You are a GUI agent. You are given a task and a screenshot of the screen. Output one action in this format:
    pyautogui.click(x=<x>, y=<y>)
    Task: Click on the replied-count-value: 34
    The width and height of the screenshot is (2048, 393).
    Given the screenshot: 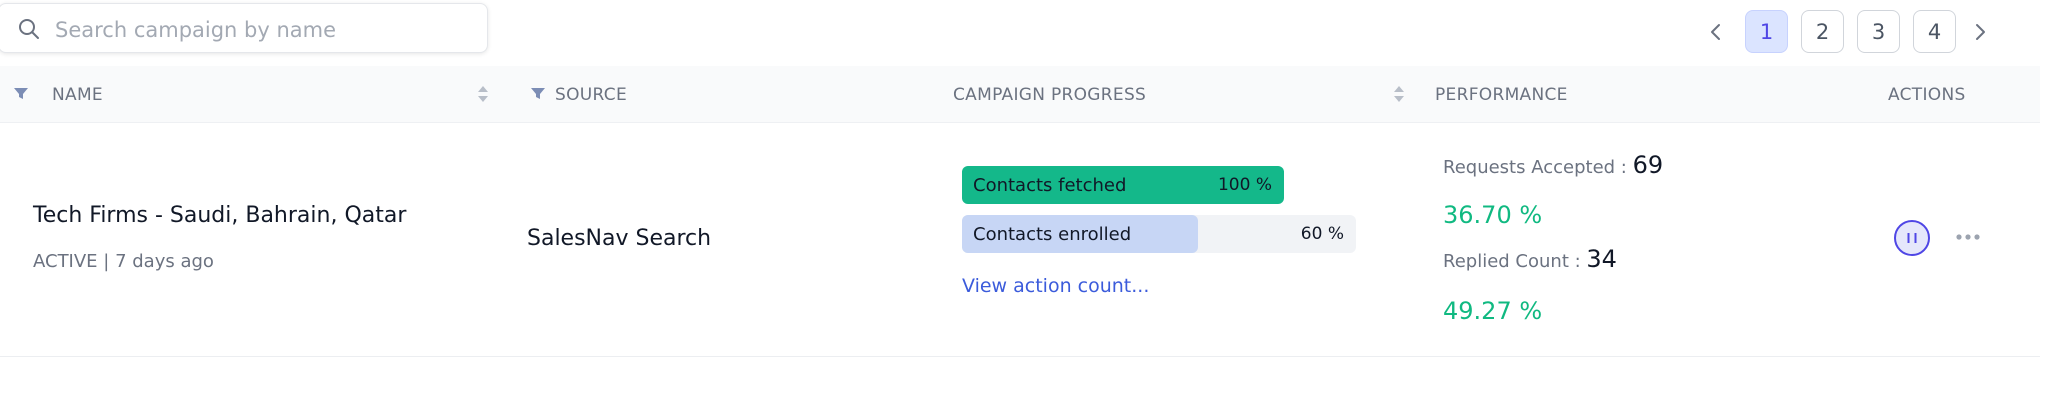 What is the action you would take?
    pyautogui.click(x=1601, y=259)
    